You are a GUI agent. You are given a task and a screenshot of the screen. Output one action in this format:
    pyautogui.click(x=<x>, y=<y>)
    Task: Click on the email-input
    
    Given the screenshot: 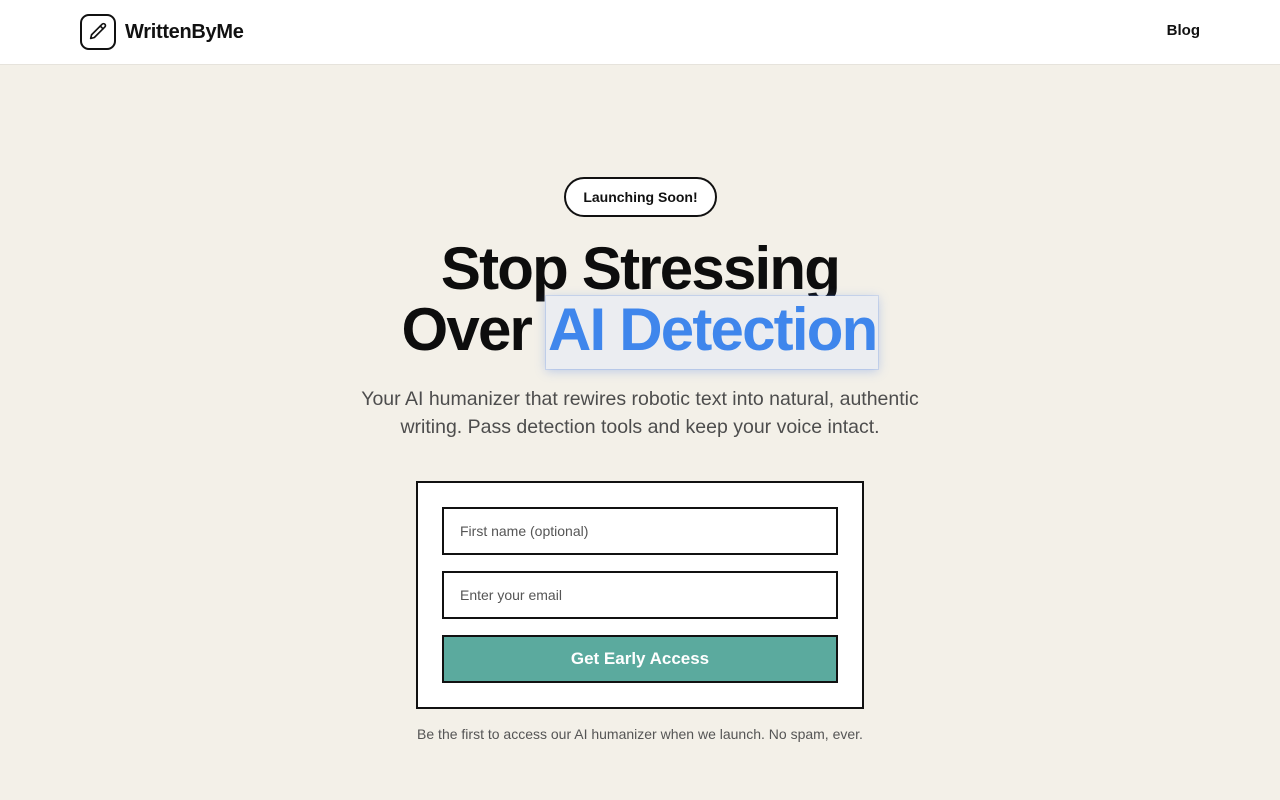 What is the action you would take?
    pyautogui.click(x=640, y=595)
    